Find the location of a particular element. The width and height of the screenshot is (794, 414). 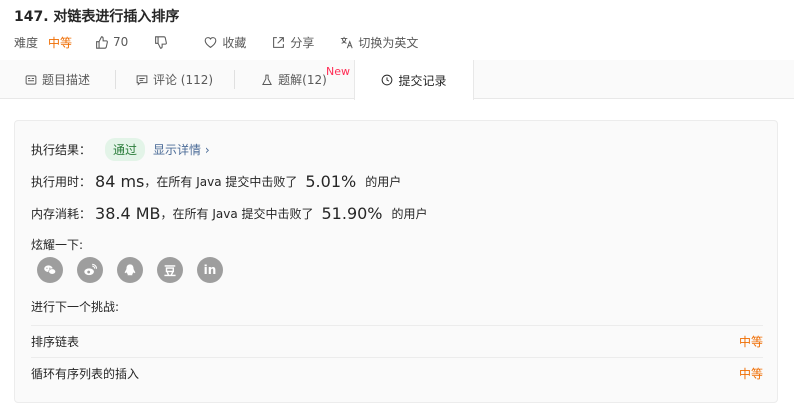

tab-bar: 题目描述 评论 (112) 题解(12) New 提交记录 is located at coordinates (397, 80).